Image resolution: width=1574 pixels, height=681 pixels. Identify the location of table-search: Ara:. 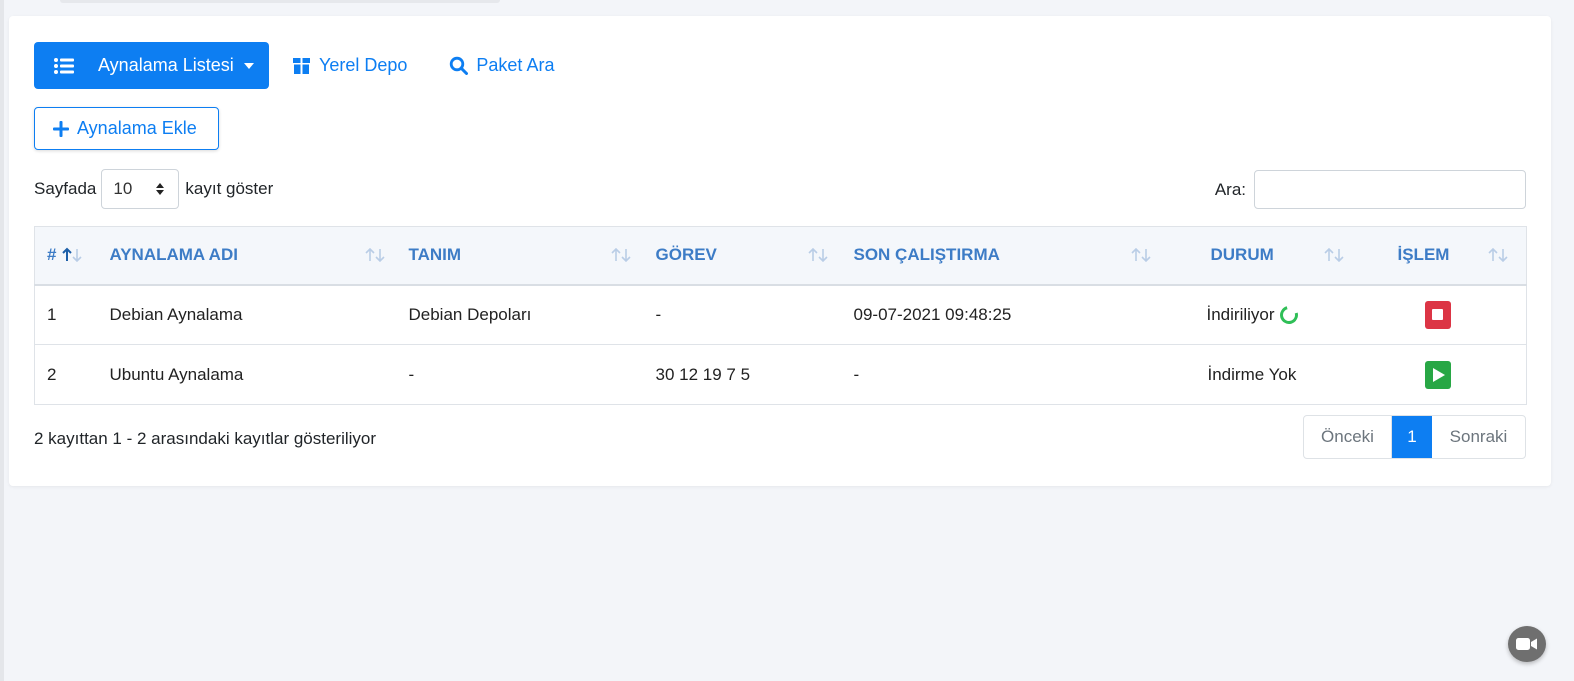
(1370, 189).